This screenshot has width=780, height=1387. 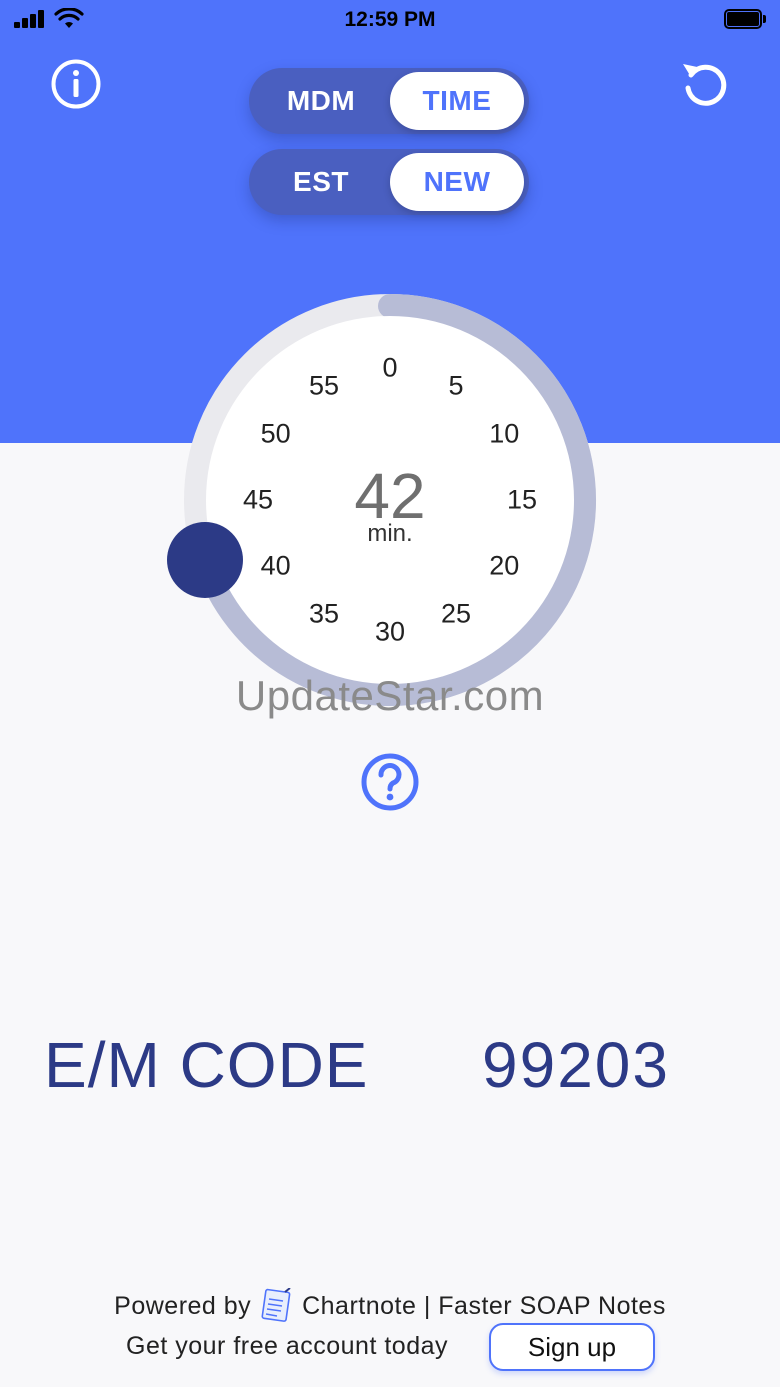 I want to click on powered-by-line: Powered by Chartnote | Faster SOAP Notes, so click(x=390, y=1305).